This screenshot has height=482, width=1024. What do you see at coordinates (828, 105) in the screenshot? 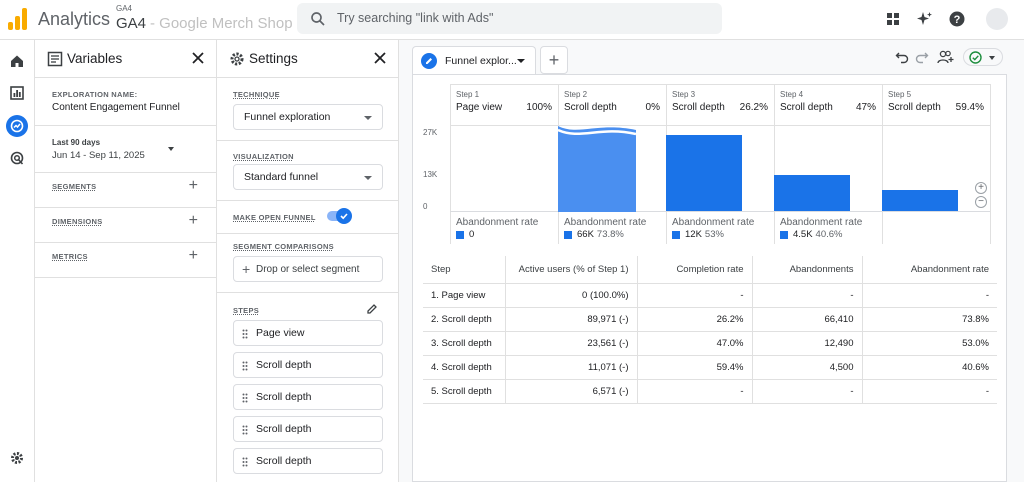
I see `funnel-step-header: Step 4 Scroll depth 47%` at bounding box center [828, 105].